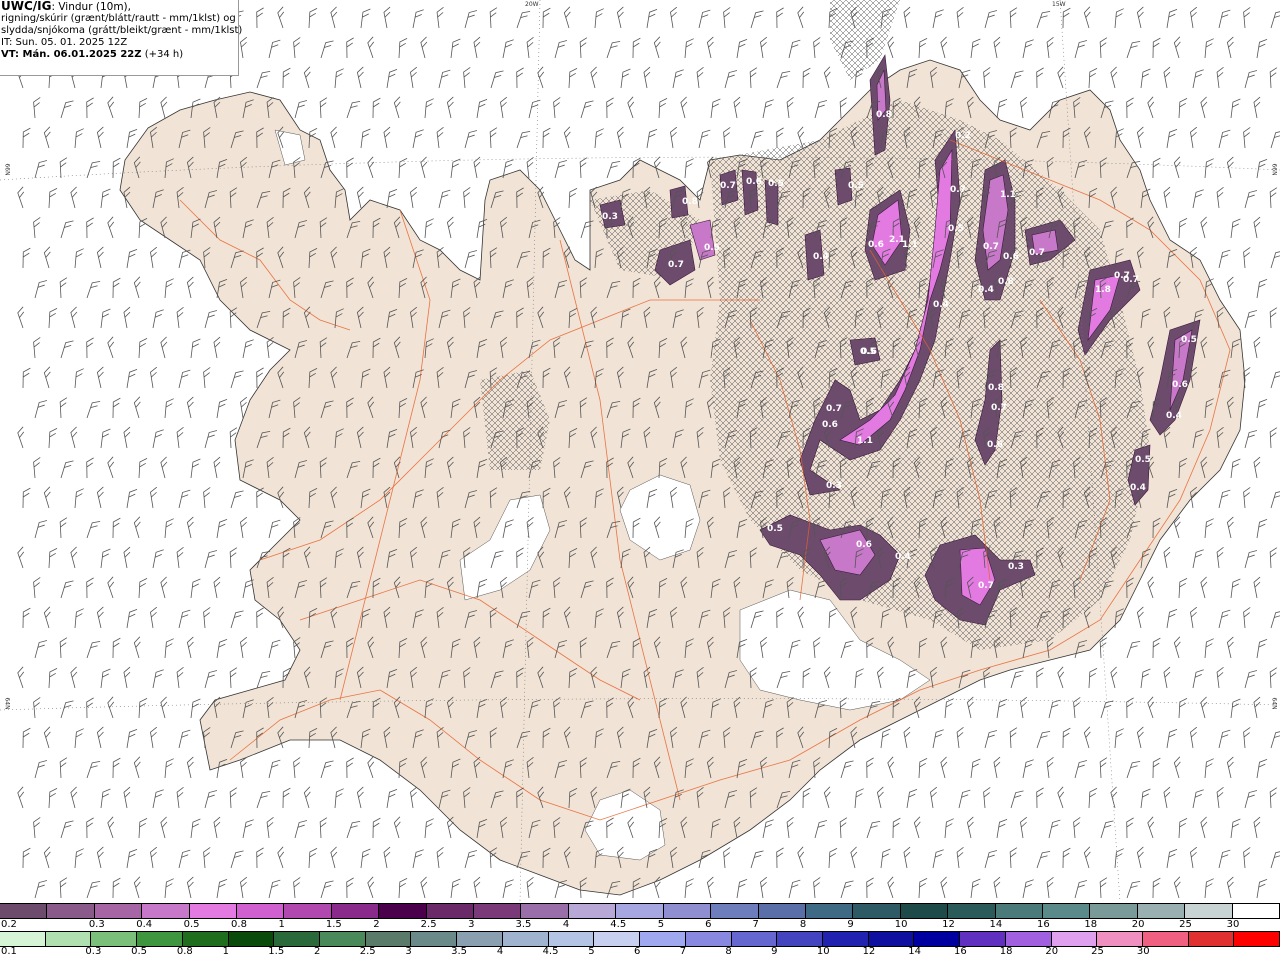 The image size is (1280, 960). I want to click on grid-label-66n-right: 66N, so click(1274, 169).